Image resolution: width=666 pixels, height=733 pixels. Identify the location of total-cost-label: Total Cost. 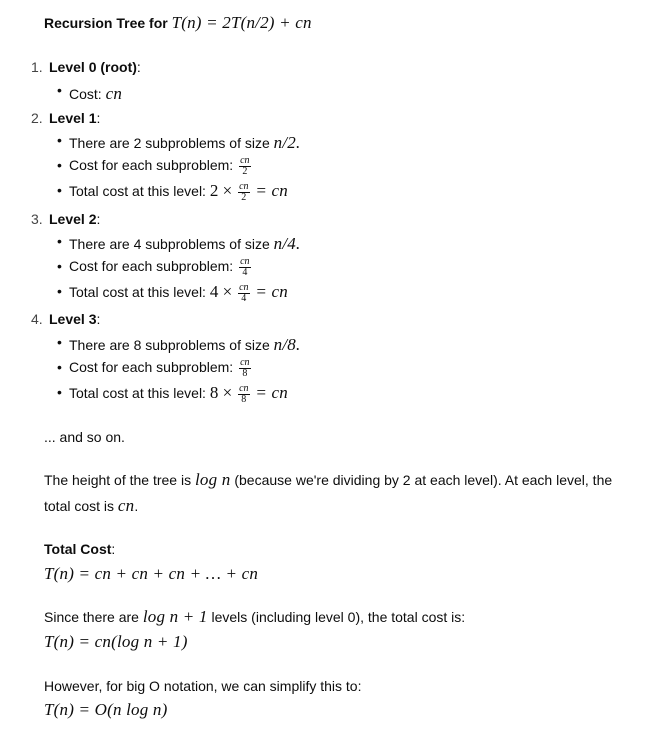
(78, 549).